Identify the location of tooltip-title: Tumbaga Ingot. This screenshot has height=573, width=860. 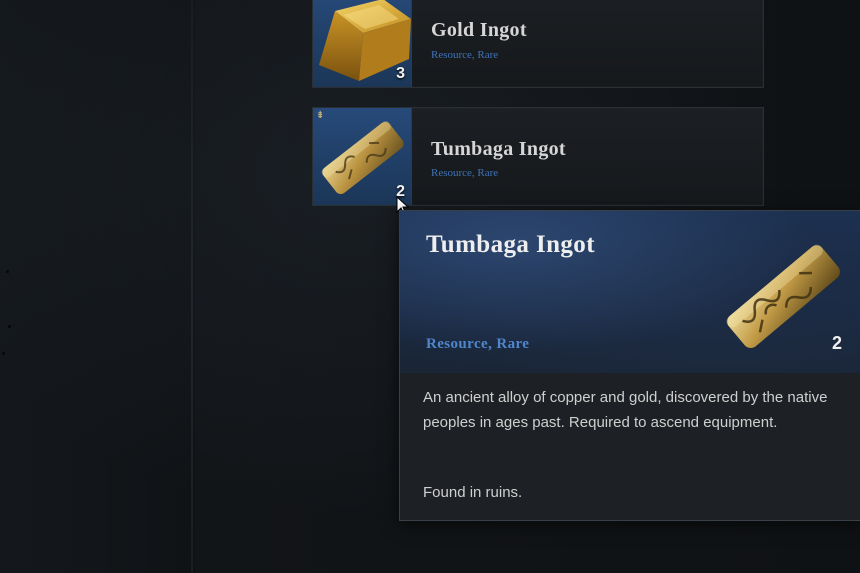
(510, 244).